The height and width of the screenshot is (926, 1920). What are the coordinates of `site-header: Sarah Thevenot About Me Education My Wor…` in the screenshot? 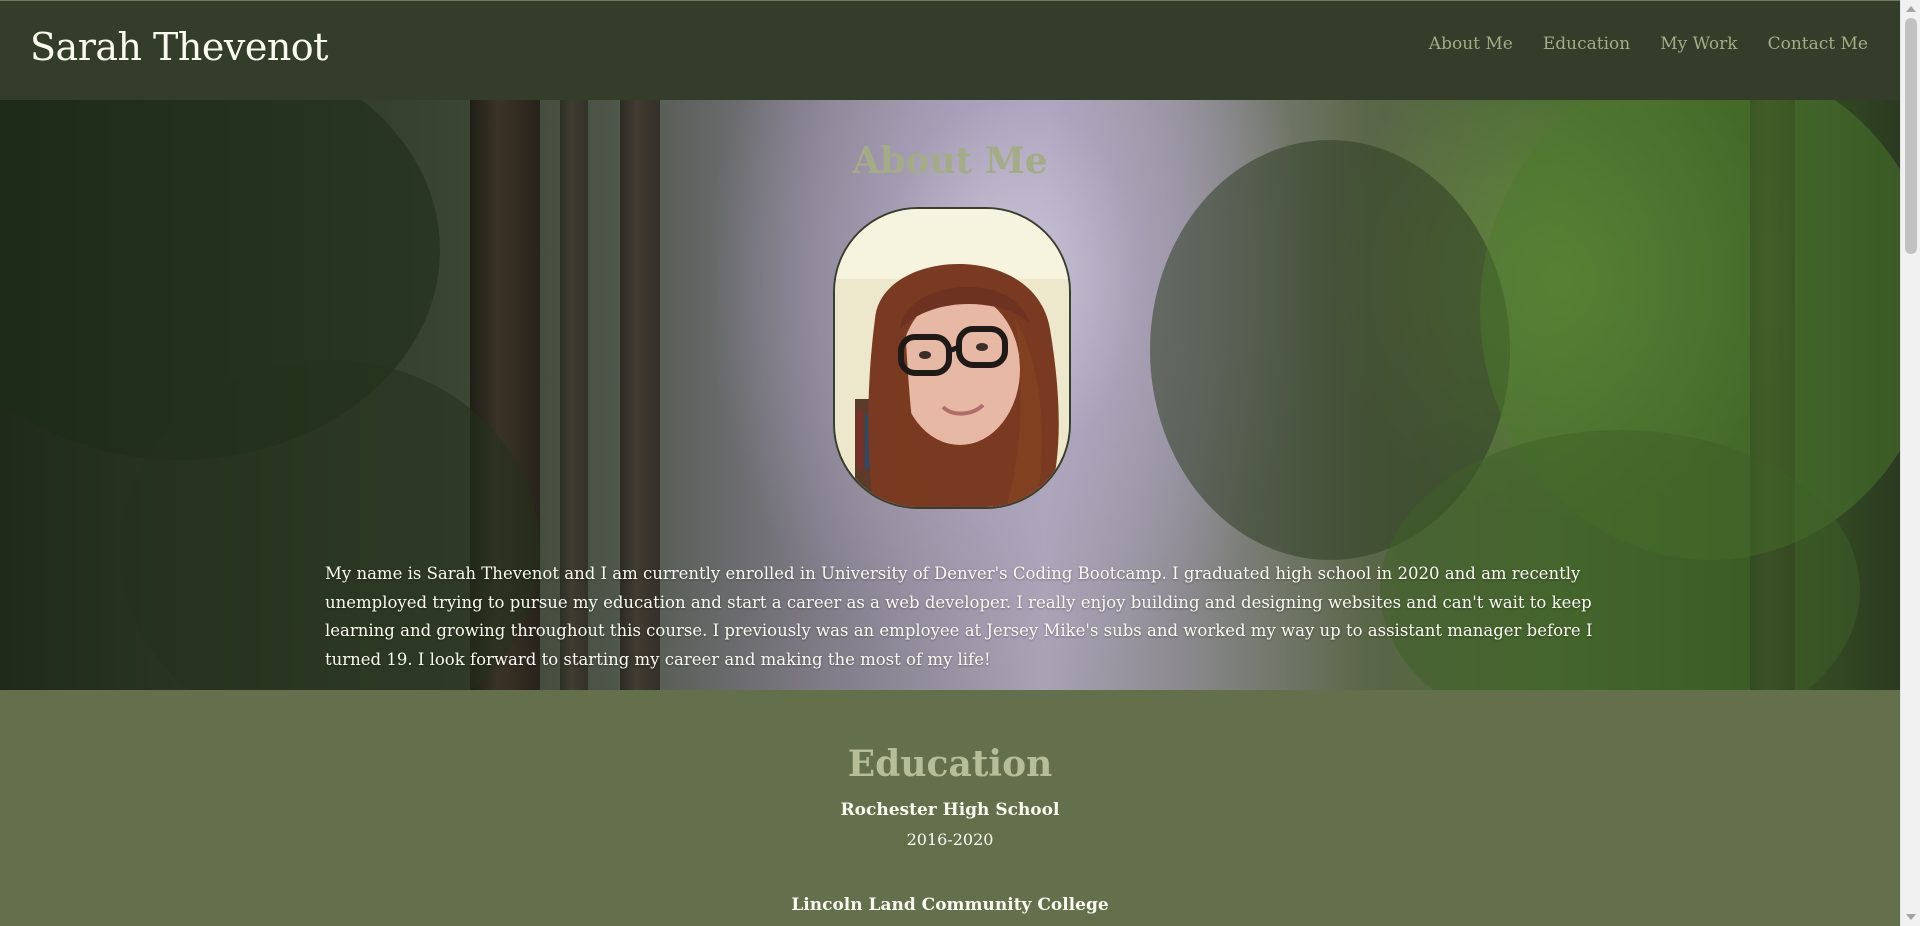 It's located at (950, 50).